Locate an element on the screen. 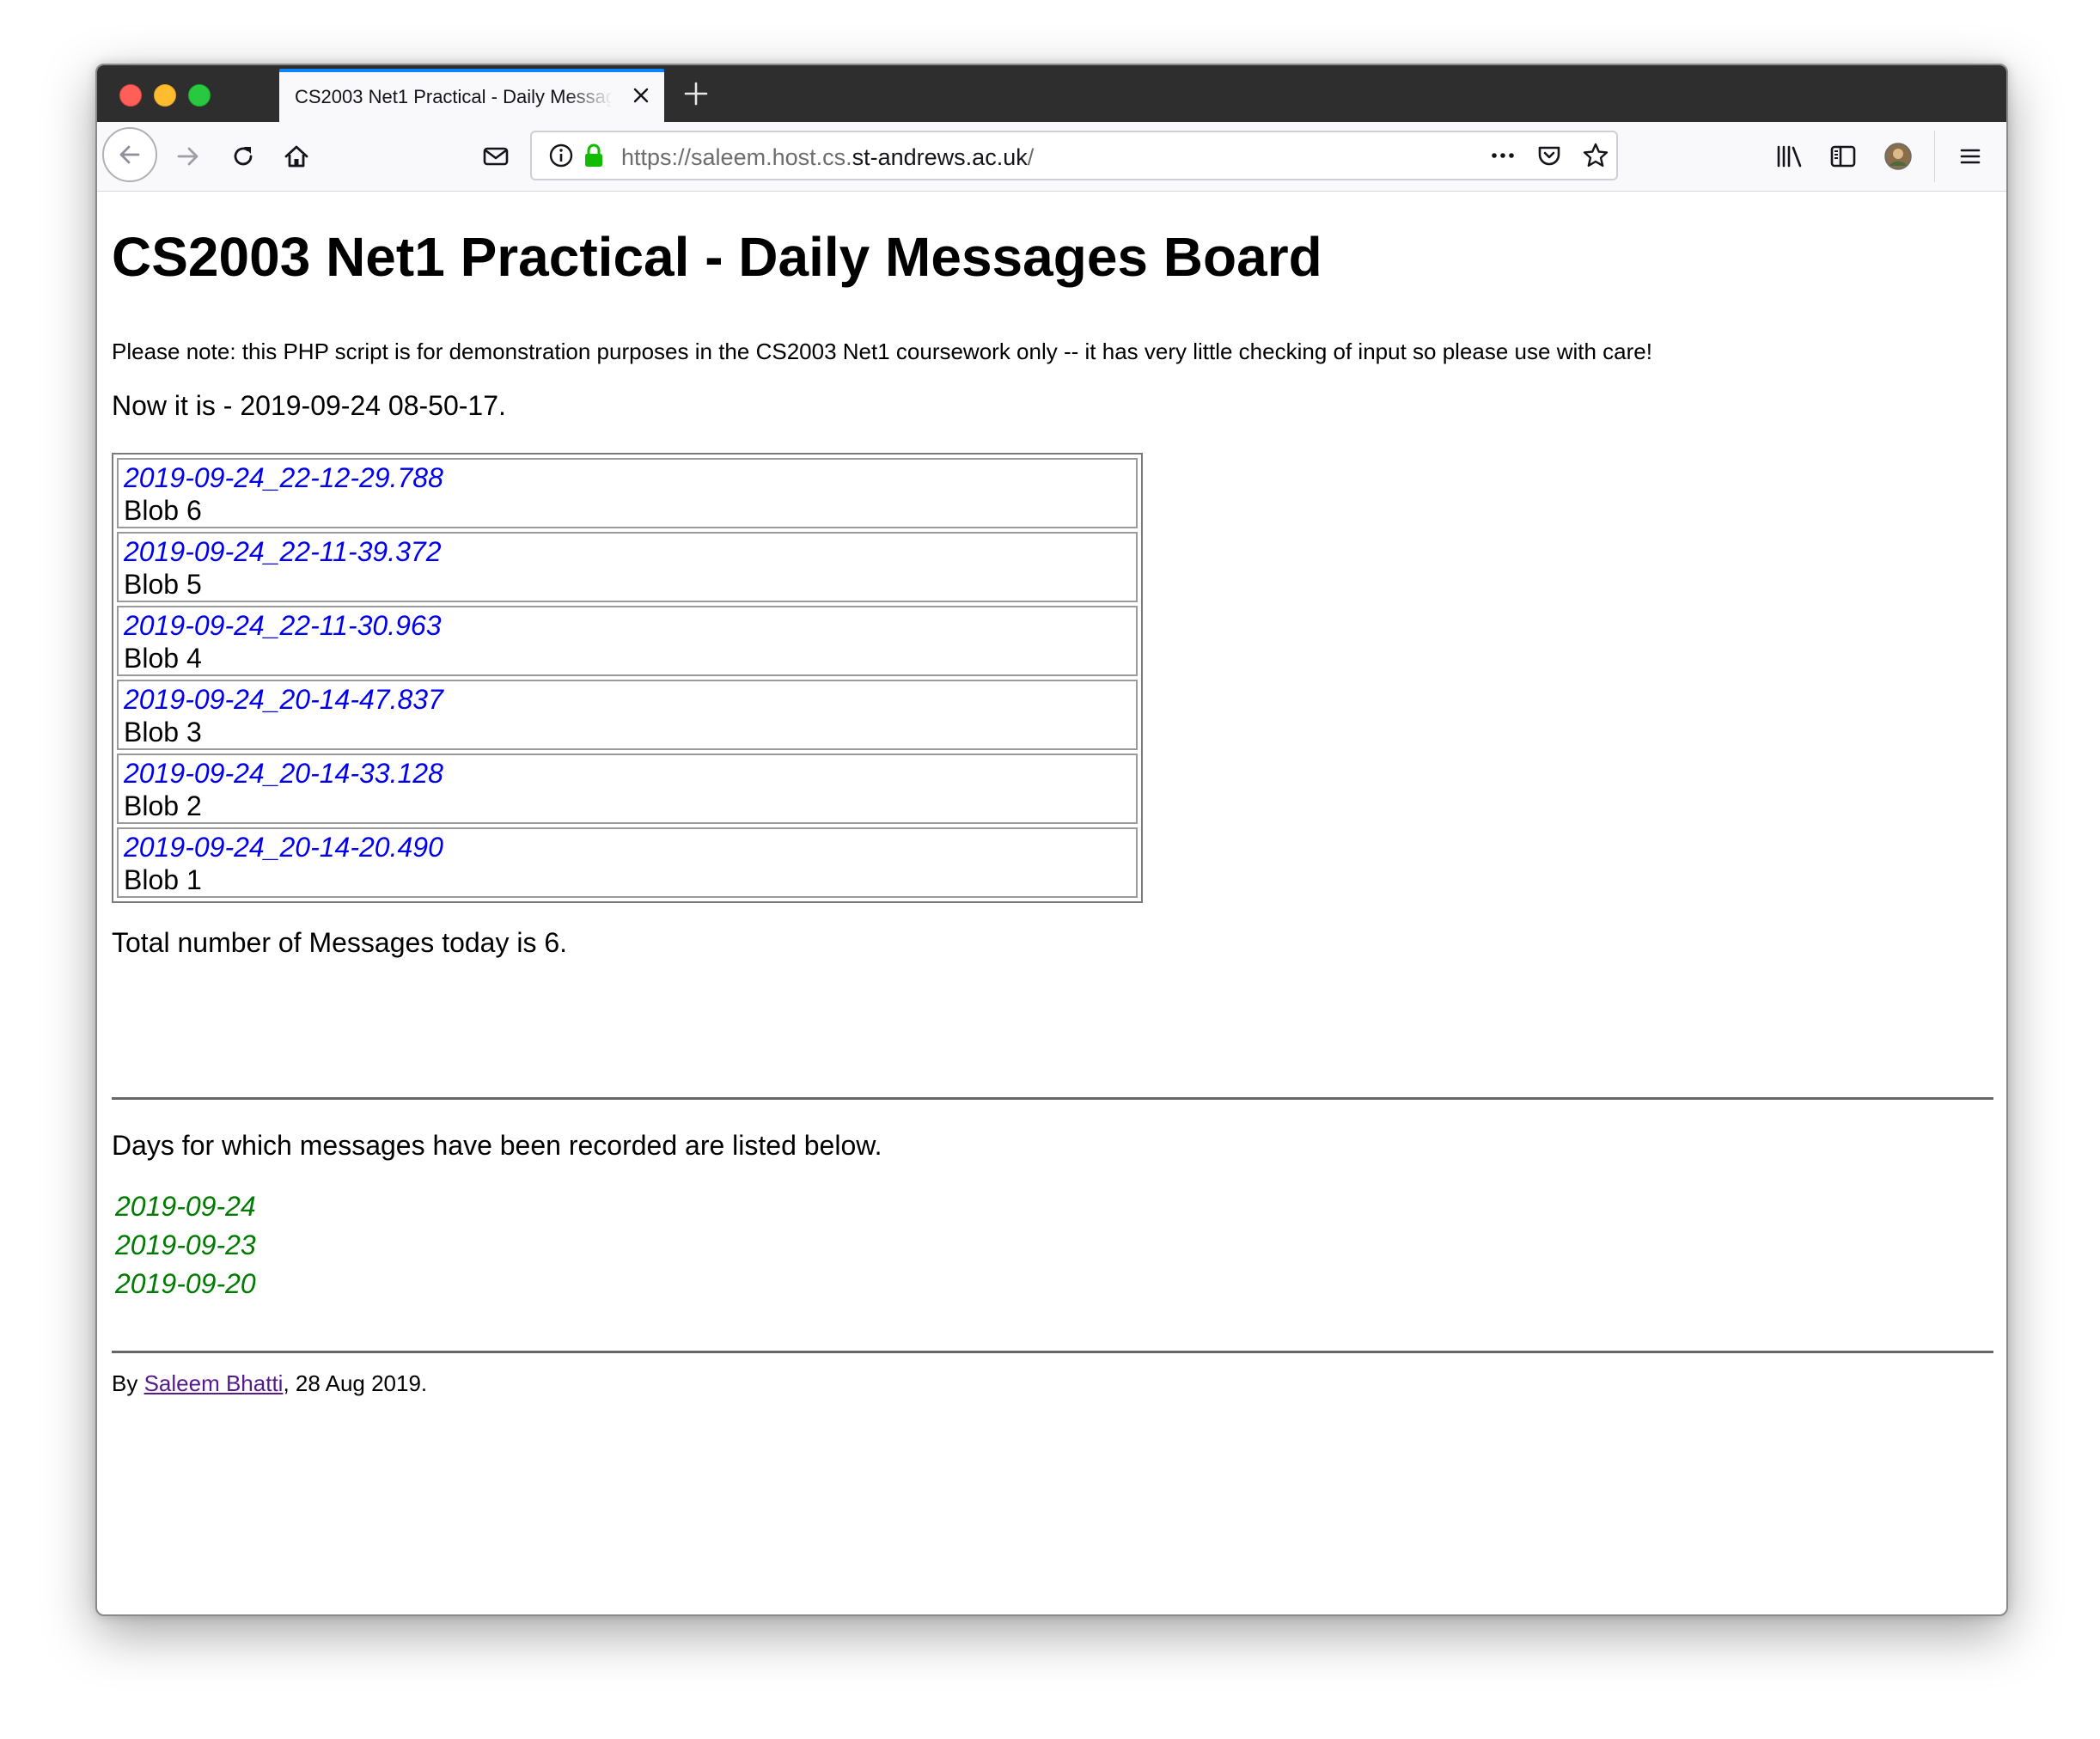 Image resolution: width=2100 pixels, height=1739 pixels. table-row: 2019-09-24_22-12-29.788 Blob 6 is located at coordinates (627, 493).